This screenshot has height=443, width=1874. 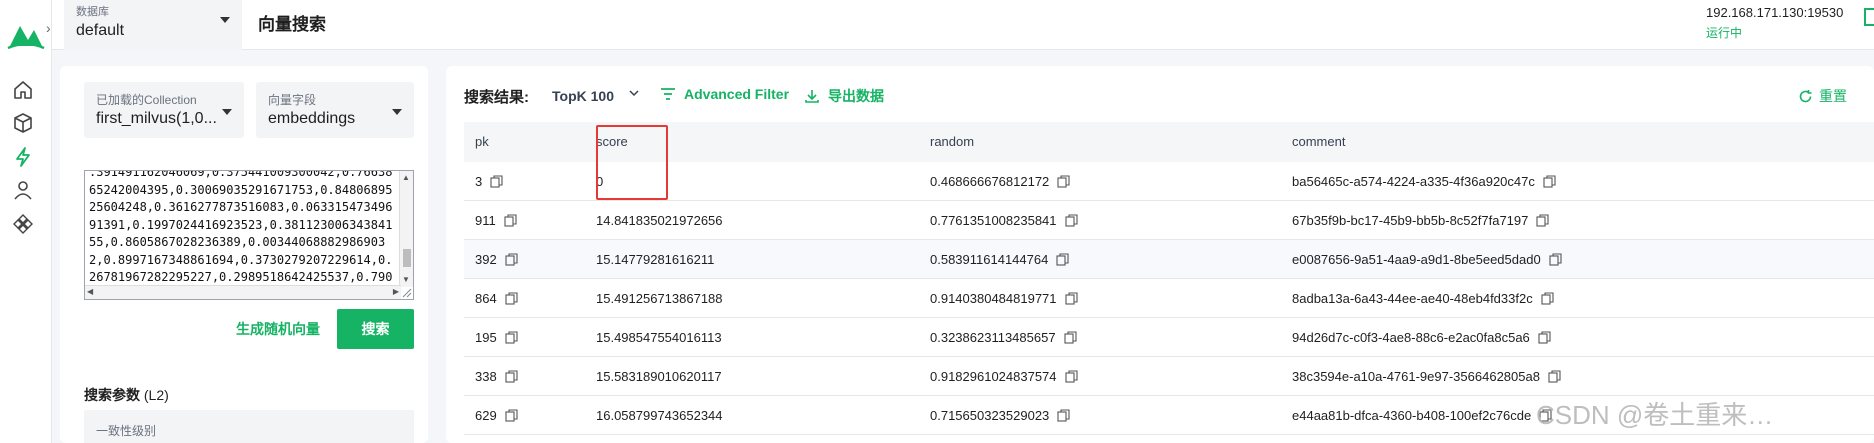 I want to click on score-value: 15.498547554016113, so click(x=659, y=337).